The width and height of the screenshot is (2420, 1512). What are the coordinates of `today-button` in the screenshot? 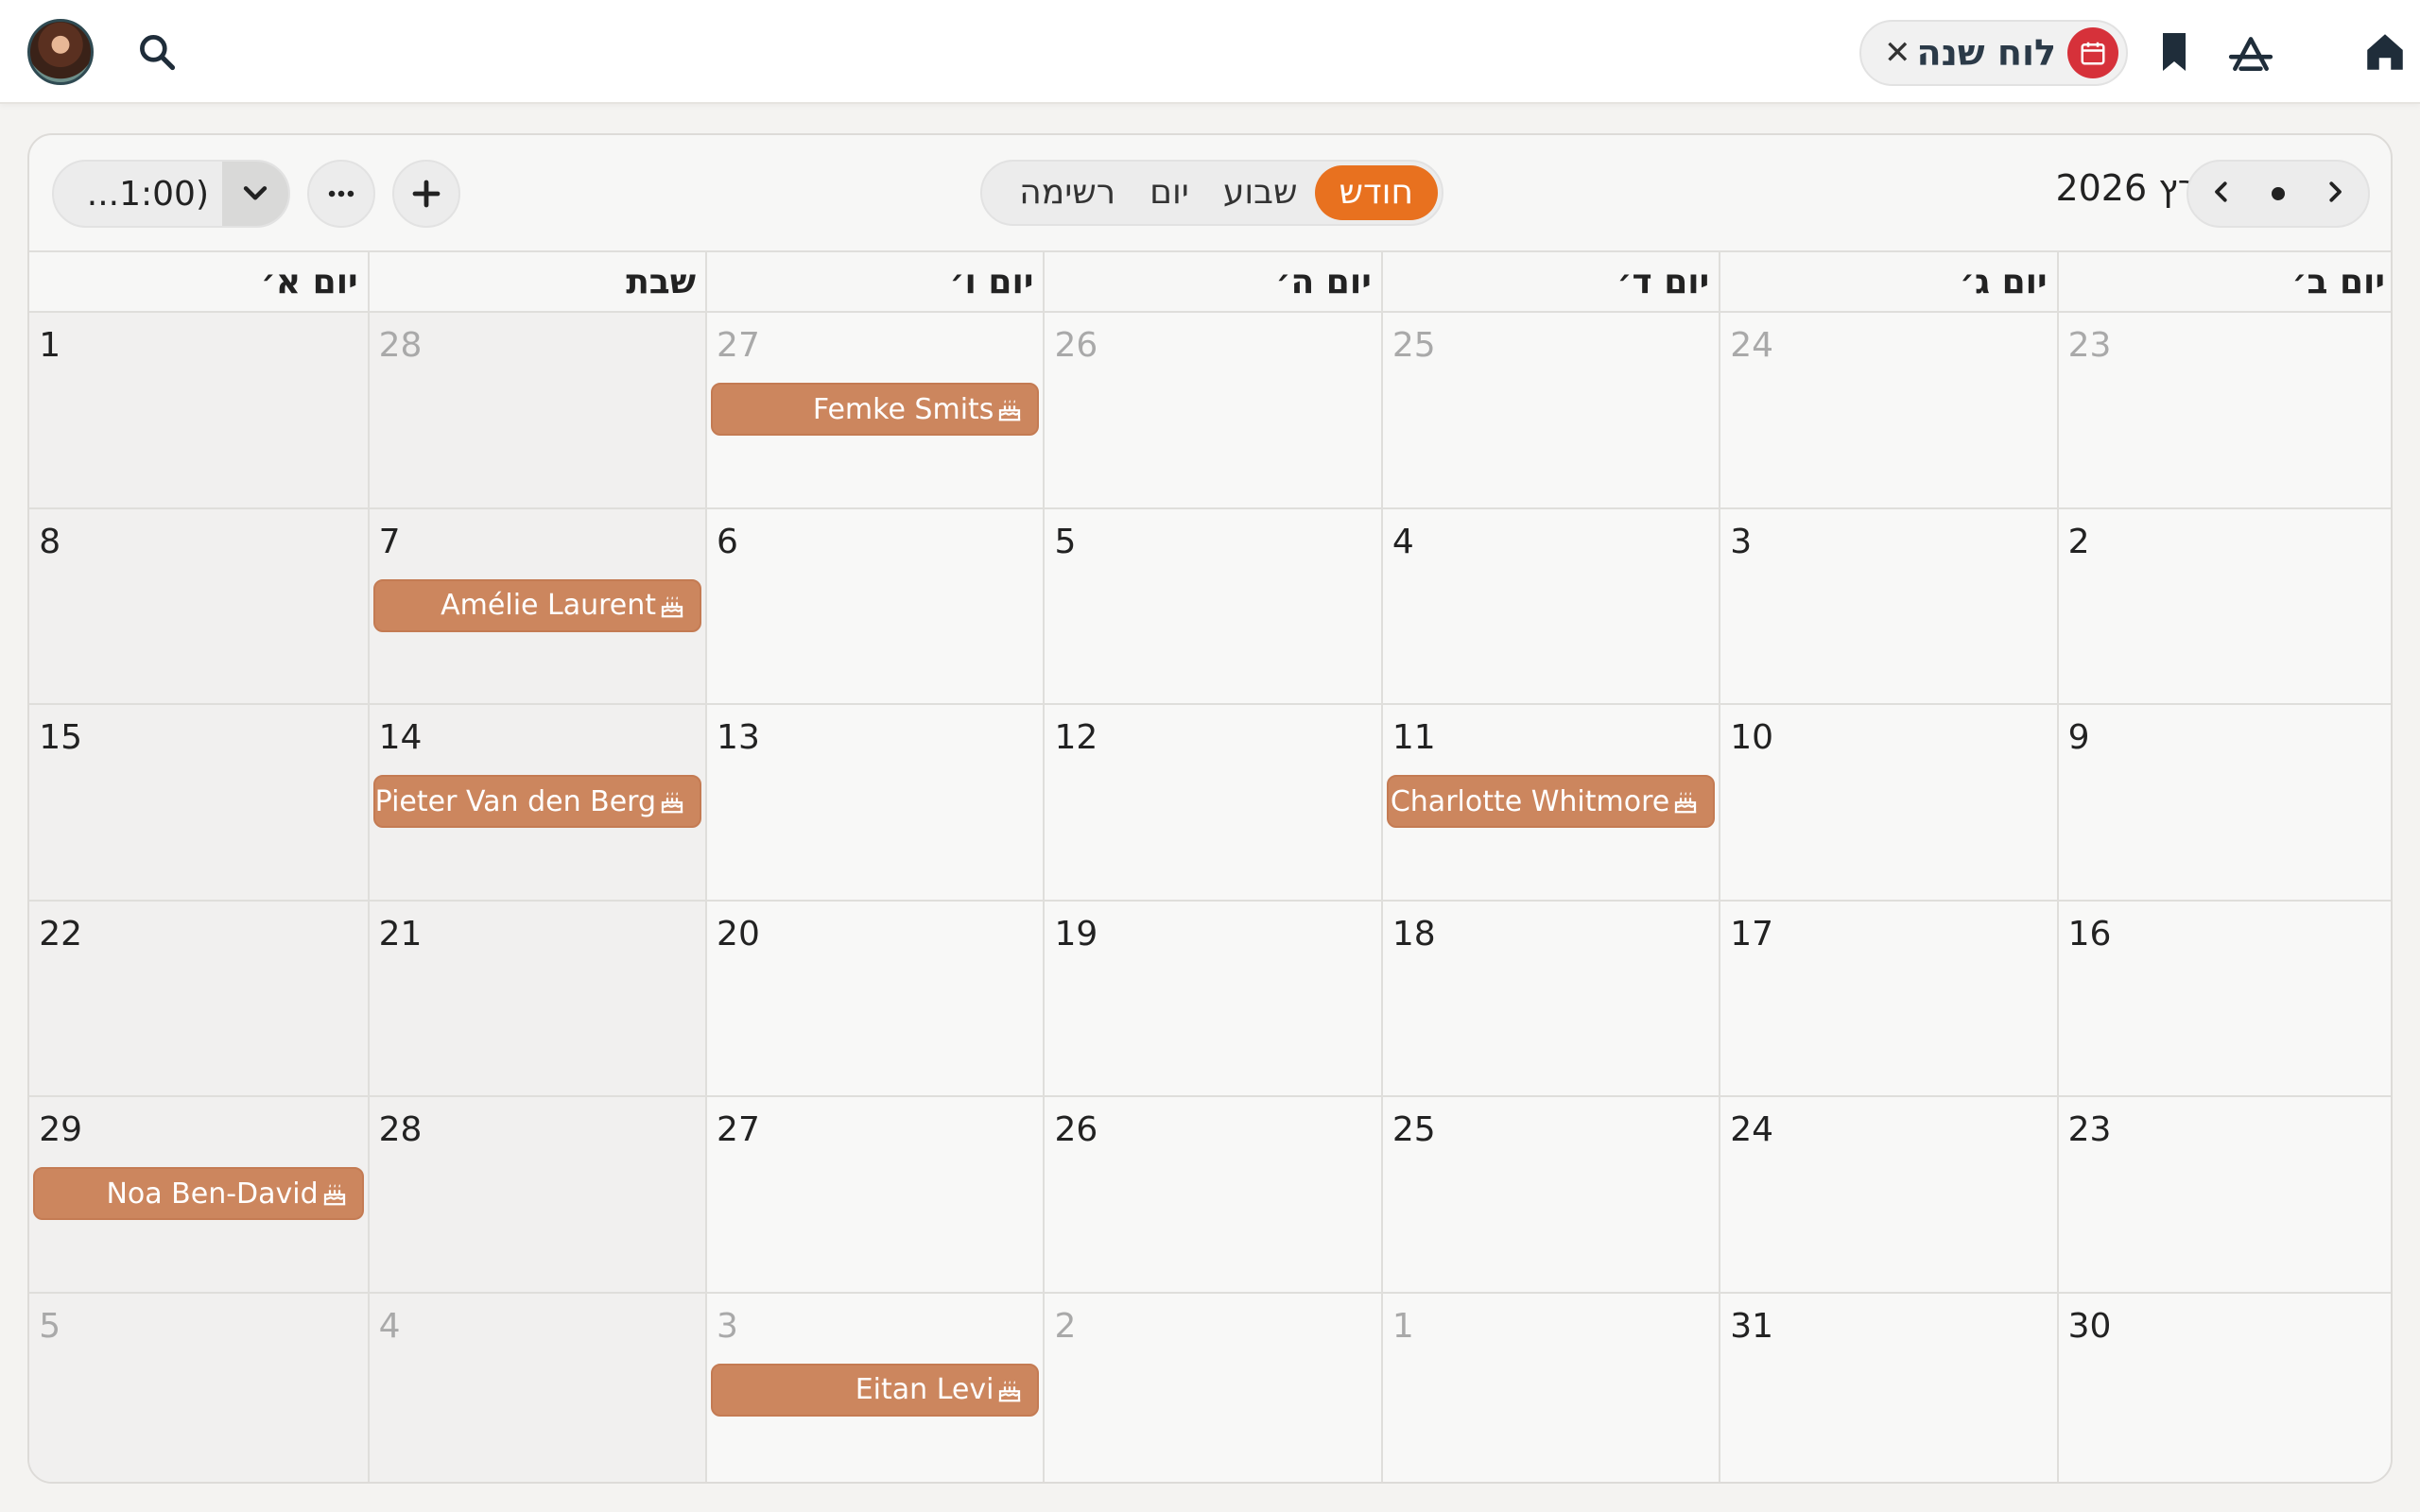 It's located at (2278, 193).